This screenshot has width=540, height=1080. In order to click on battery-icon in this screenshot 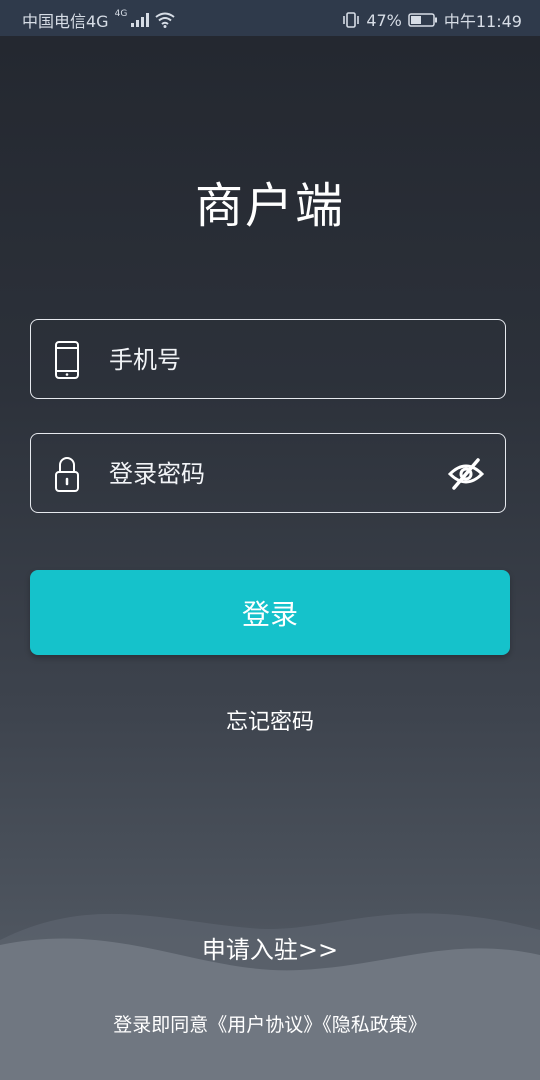, I will do `click(423, 20)`.